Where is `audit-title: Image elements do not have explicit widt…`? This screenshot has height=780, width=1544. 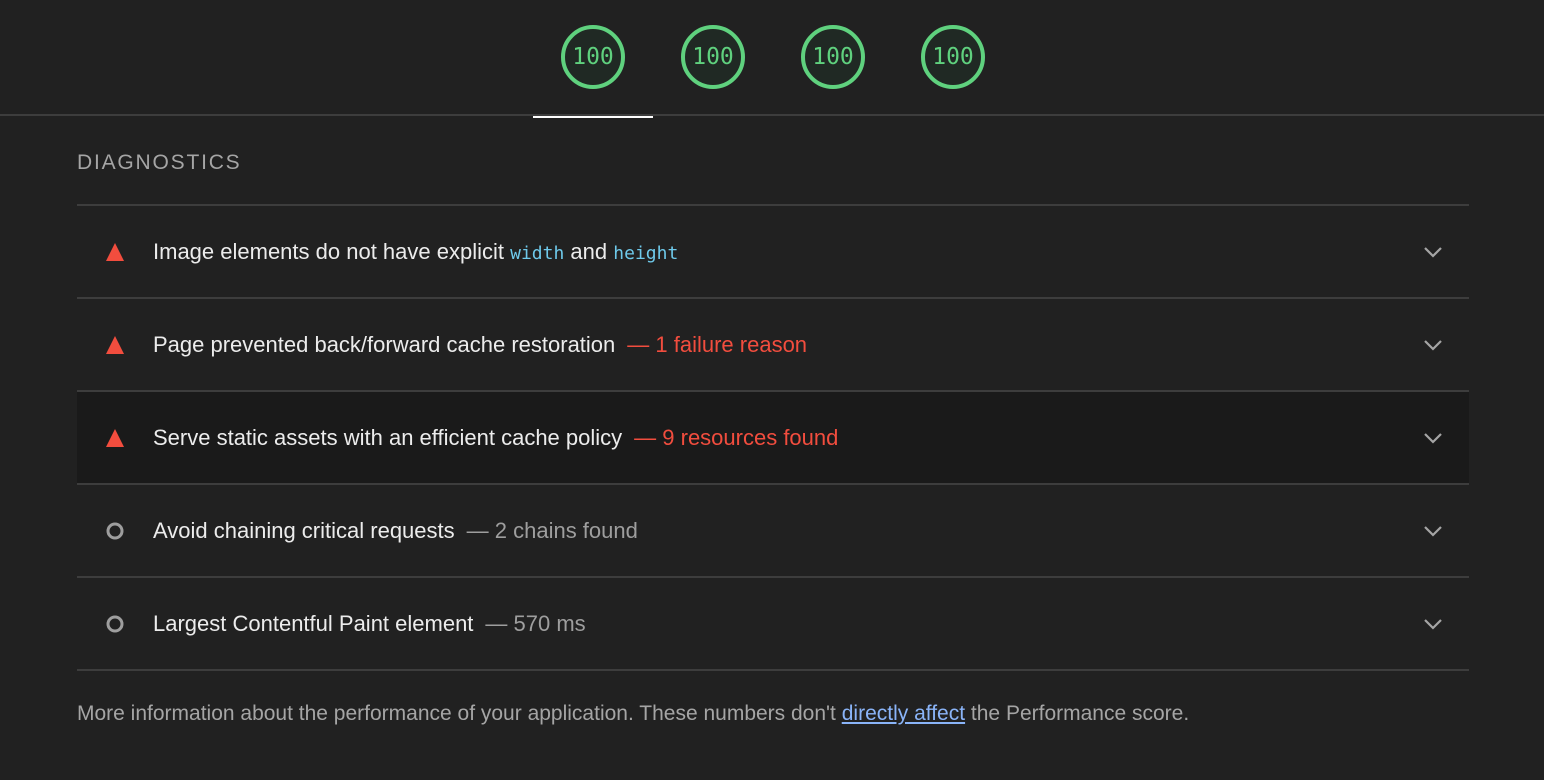 audit-title: Image elements do not have explicit widt… is located at coordinates (415, 252).